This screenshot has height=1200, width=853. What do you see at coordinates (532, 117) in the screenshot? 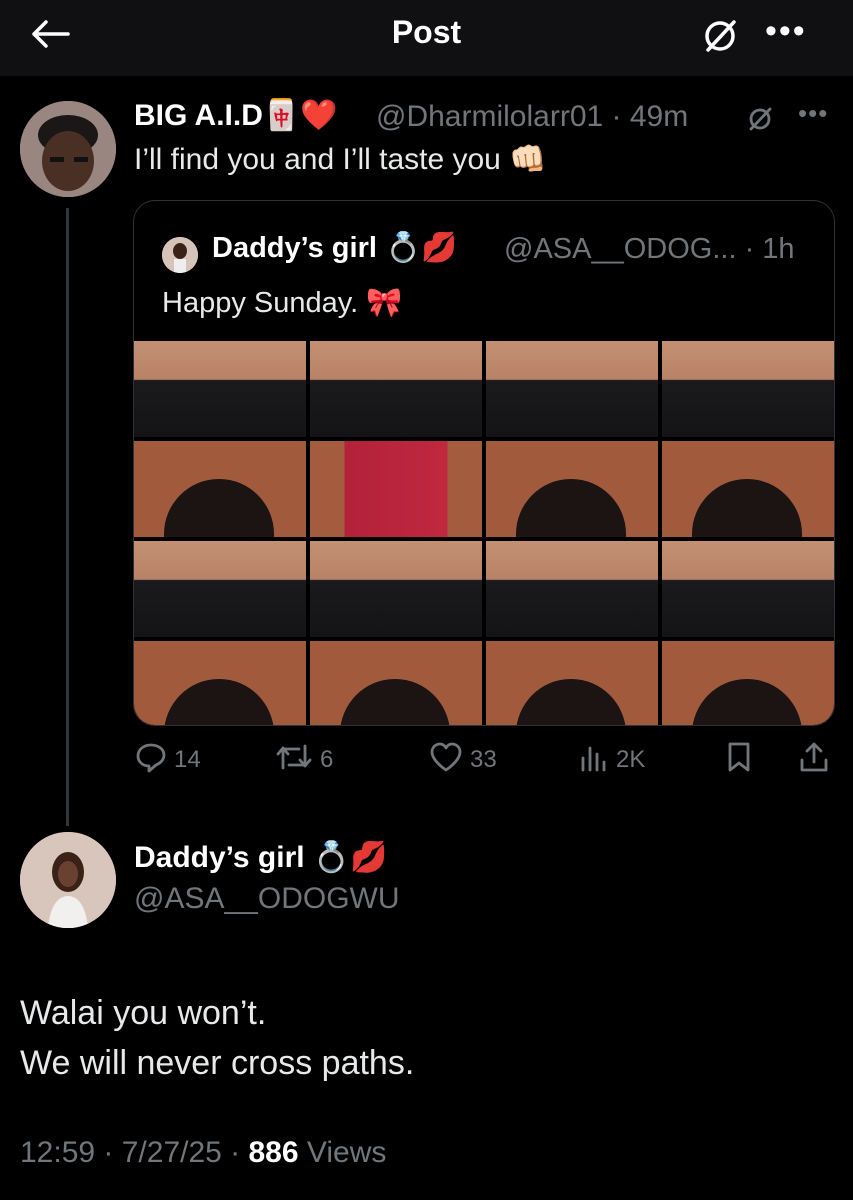
I see `author-handle-time: @Dharmilolarr01 · 49m` at bounding box center [532, 117].